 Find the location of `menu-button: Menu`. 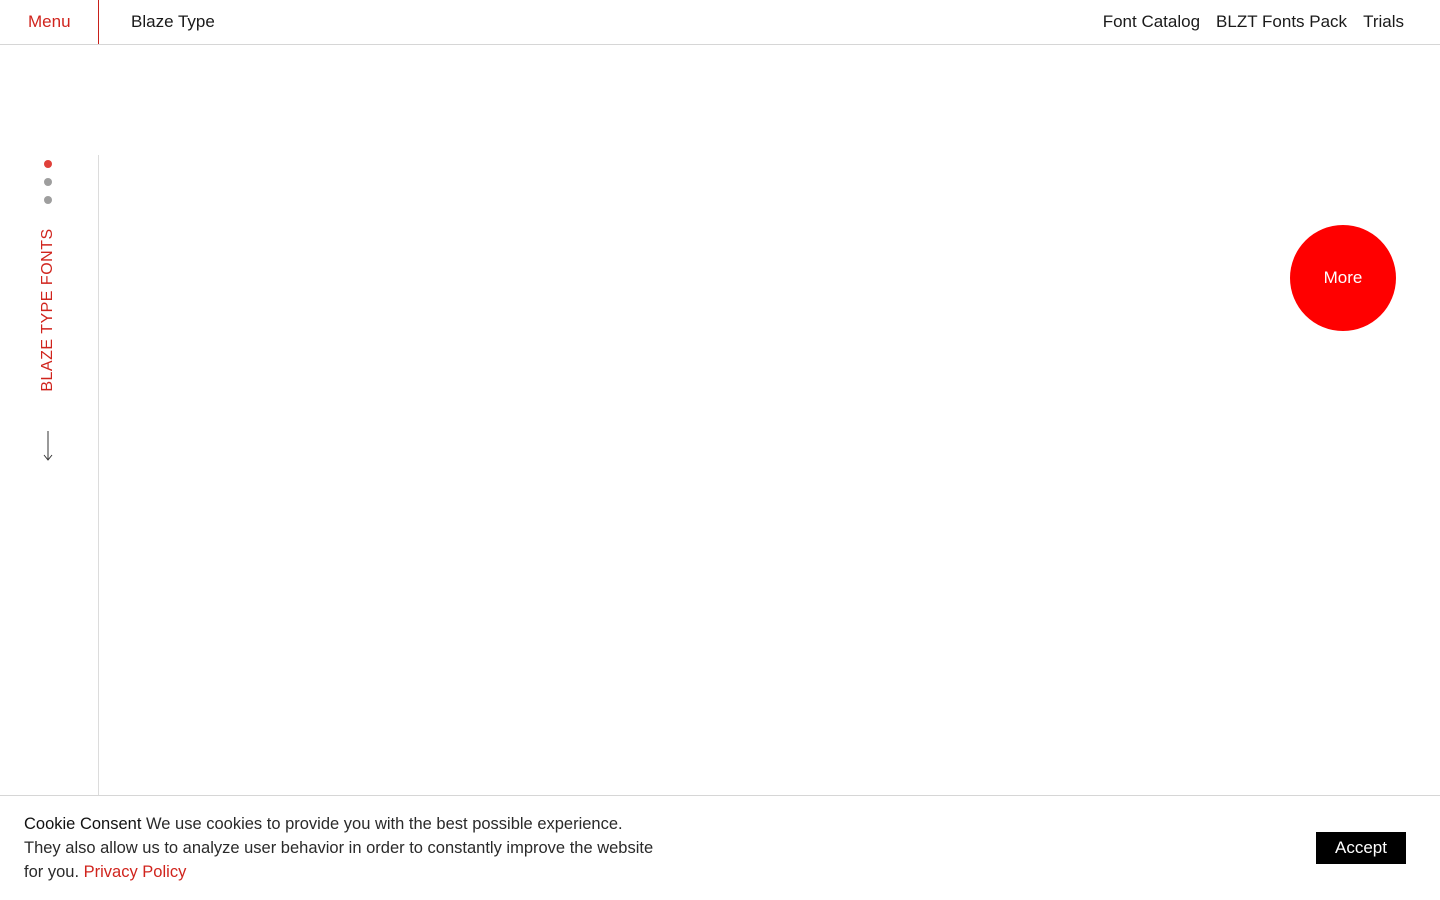

menu-button: Menu is located at coordinates (49, 22).